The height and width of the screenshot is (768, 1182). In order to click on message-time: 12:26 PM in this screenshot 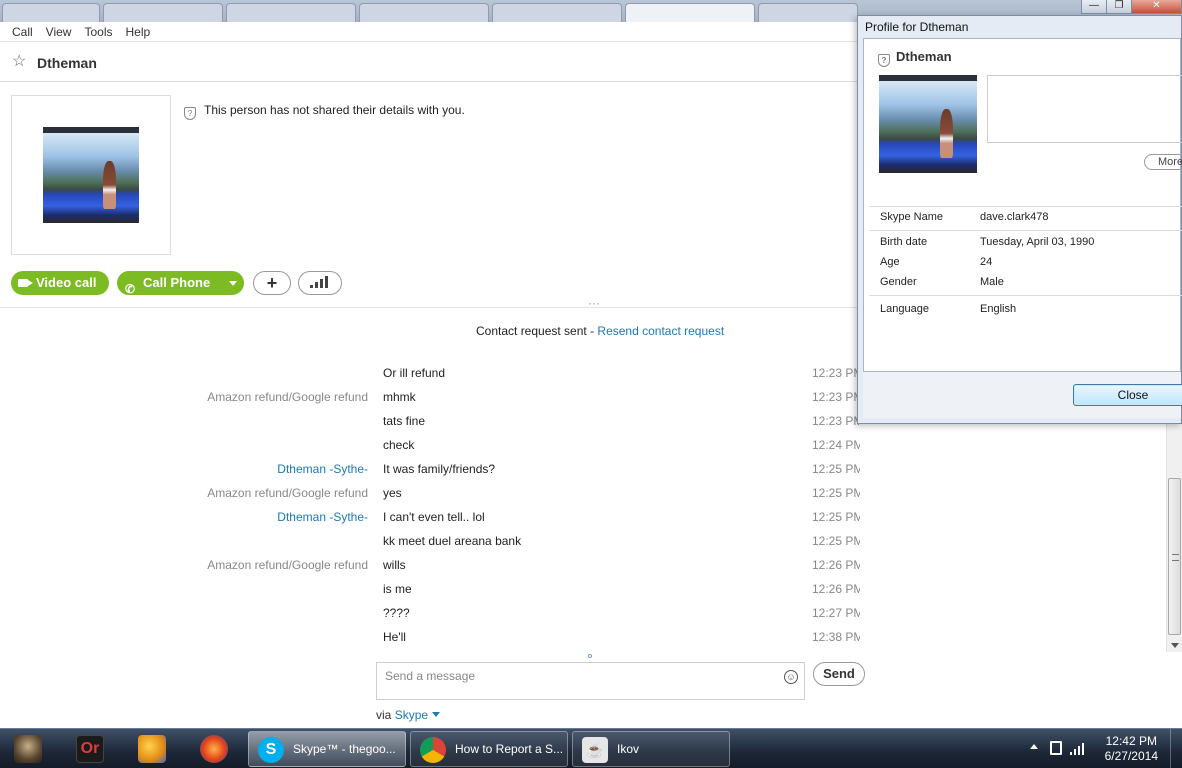, I will do `click(836, 565)`.